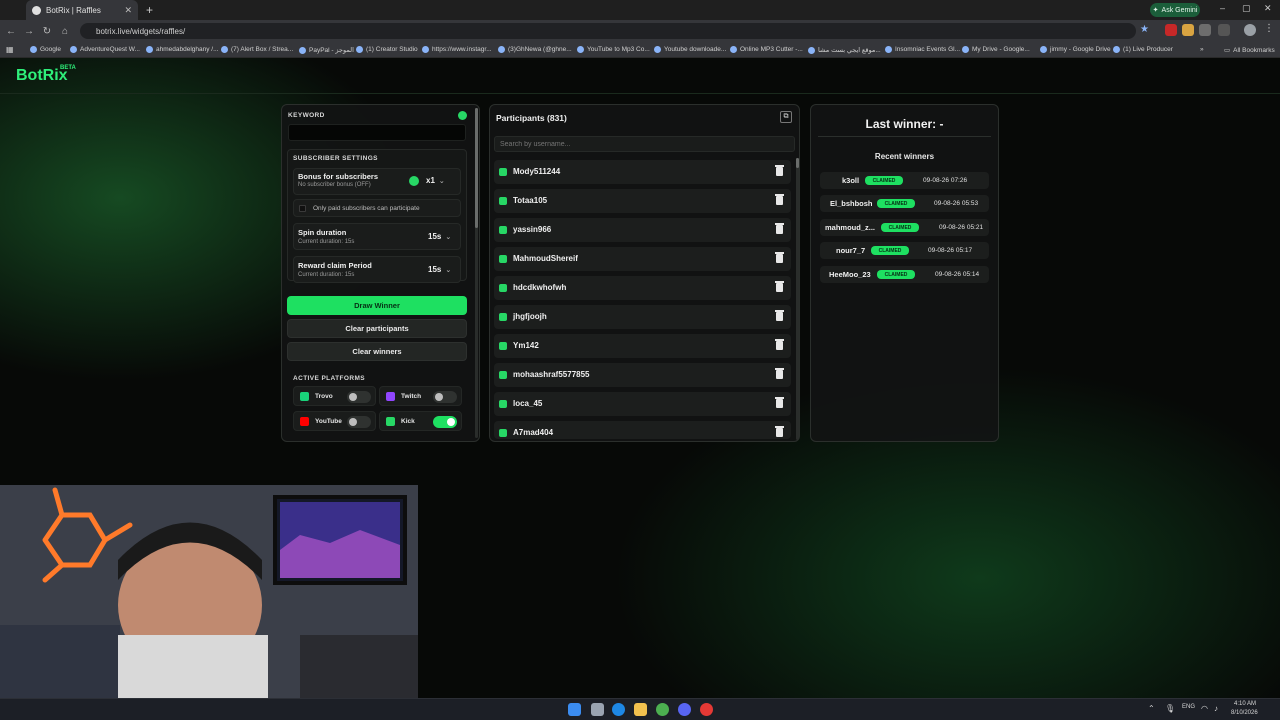 The width and height of the screenshot is (1280, 720). I want to click on bonus-info-icon, so click(414, 181).